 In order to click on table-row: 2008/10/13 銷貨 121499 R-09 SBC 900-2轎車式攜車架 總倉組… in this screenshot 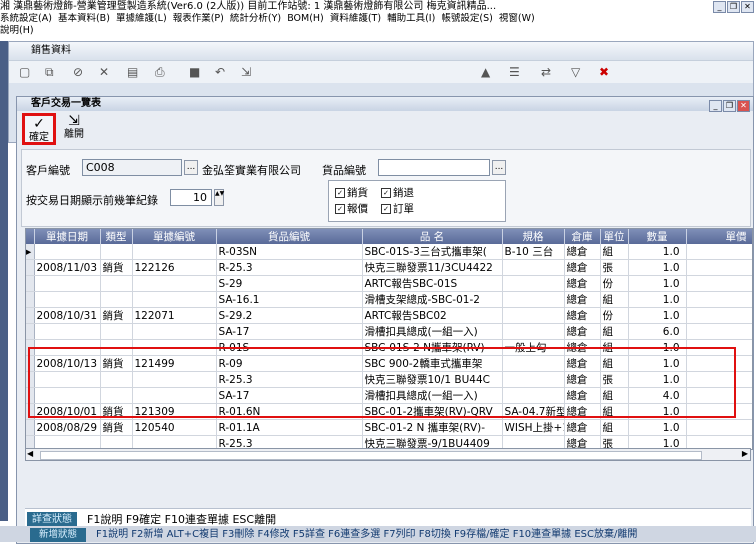, I will do `click(389, 363)`.